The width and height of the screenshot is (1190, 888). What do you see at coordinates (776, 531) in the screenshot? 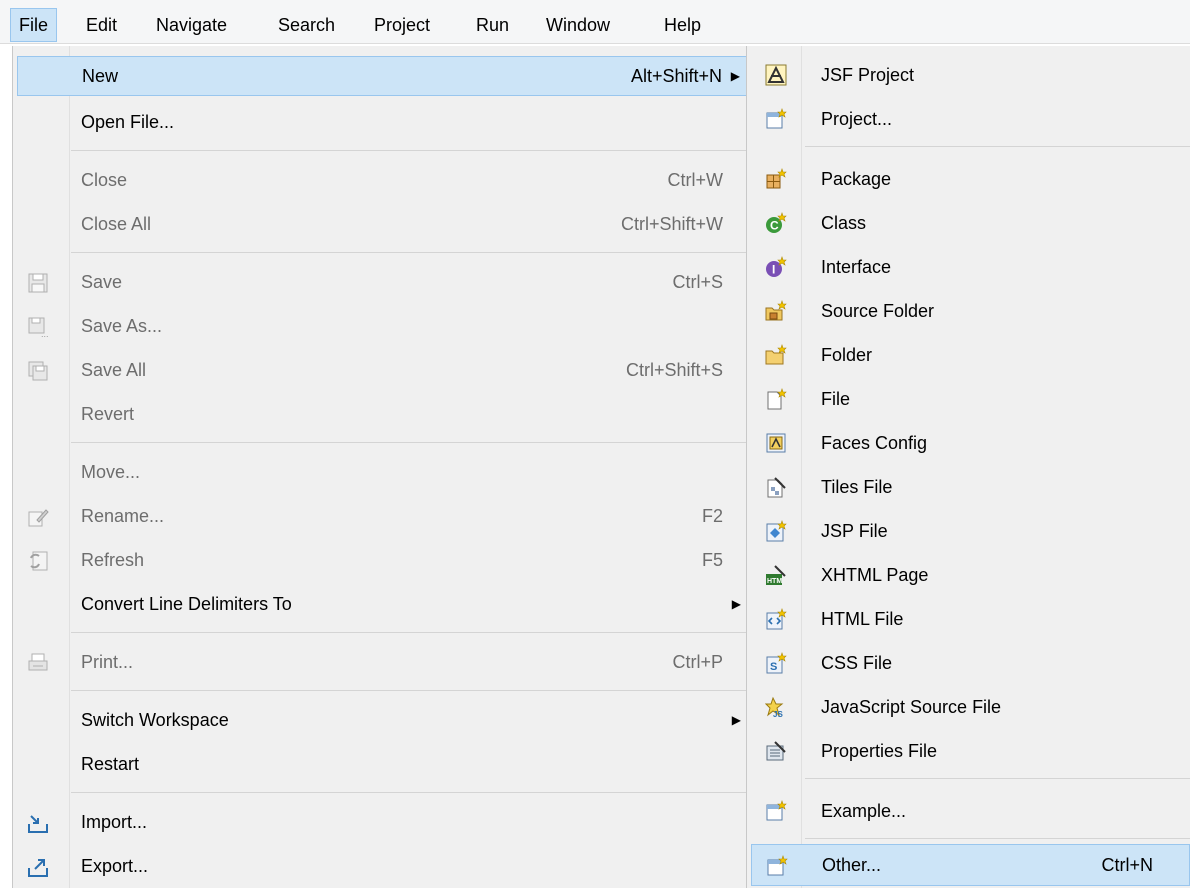
I see `jsp-file-icon` at bounding box center [776, 531].